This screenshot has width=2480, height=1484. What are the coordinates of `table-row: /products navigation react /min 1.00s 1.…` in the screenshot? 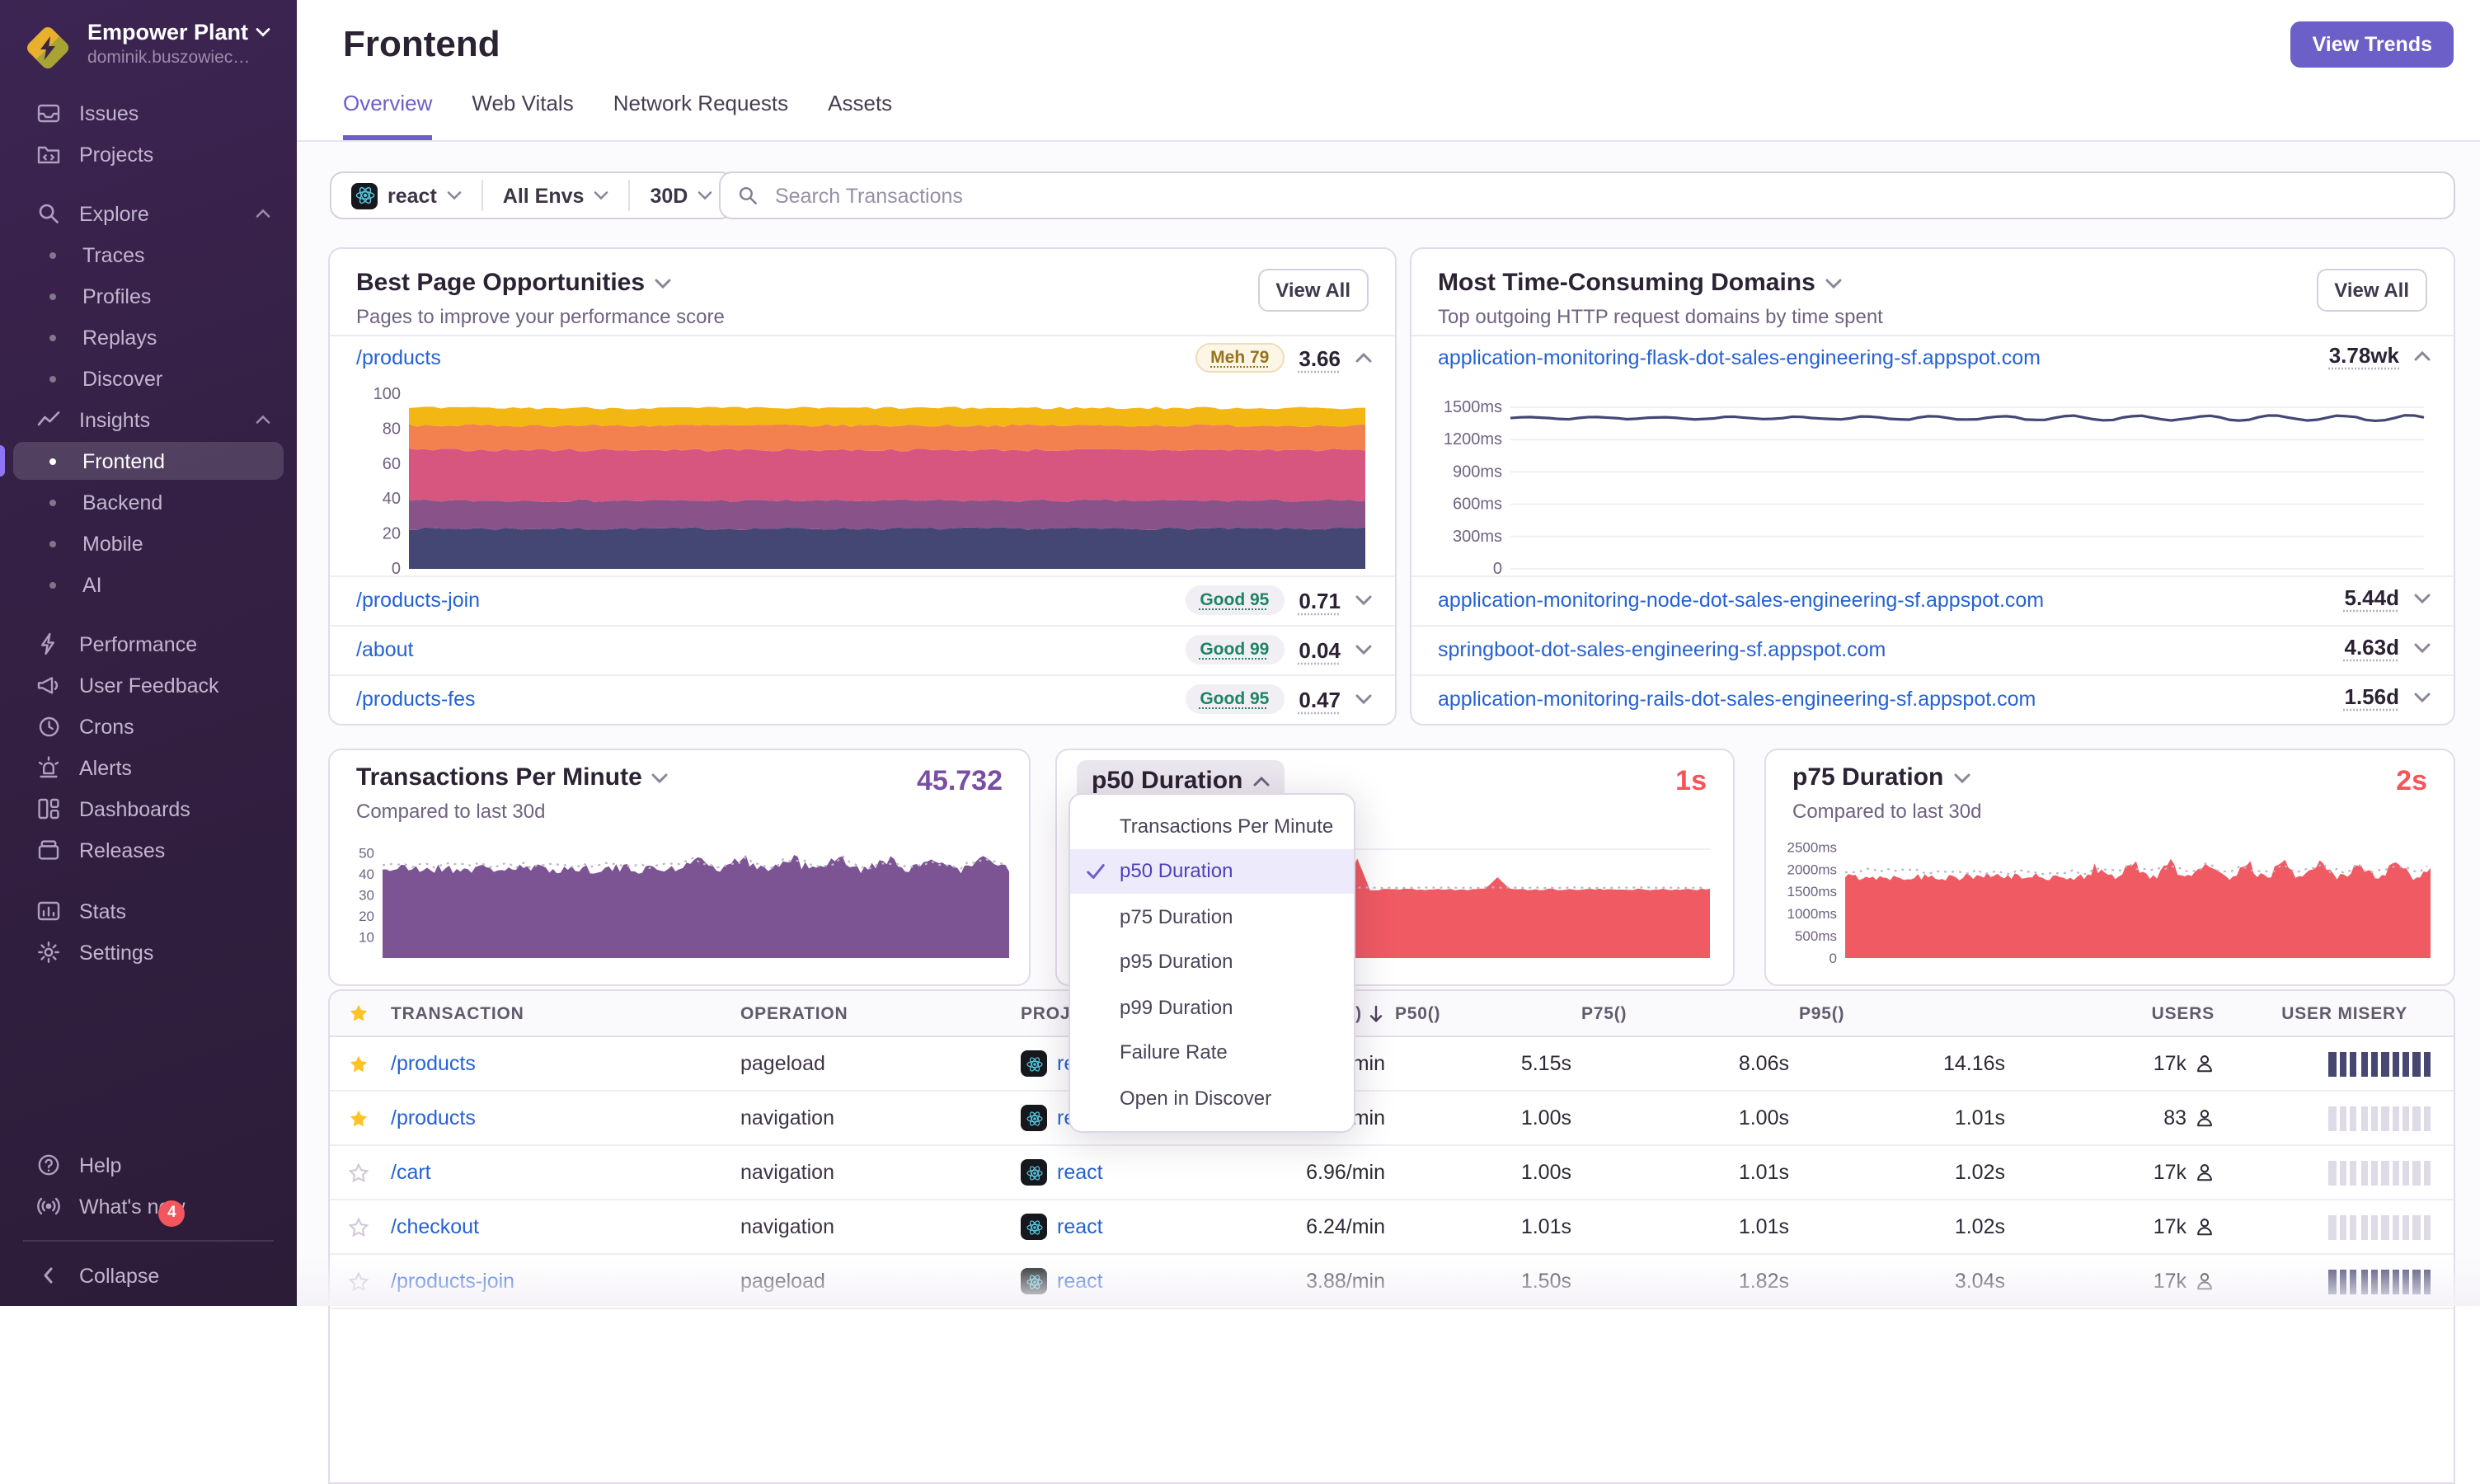 It's located at (1392, 1119).